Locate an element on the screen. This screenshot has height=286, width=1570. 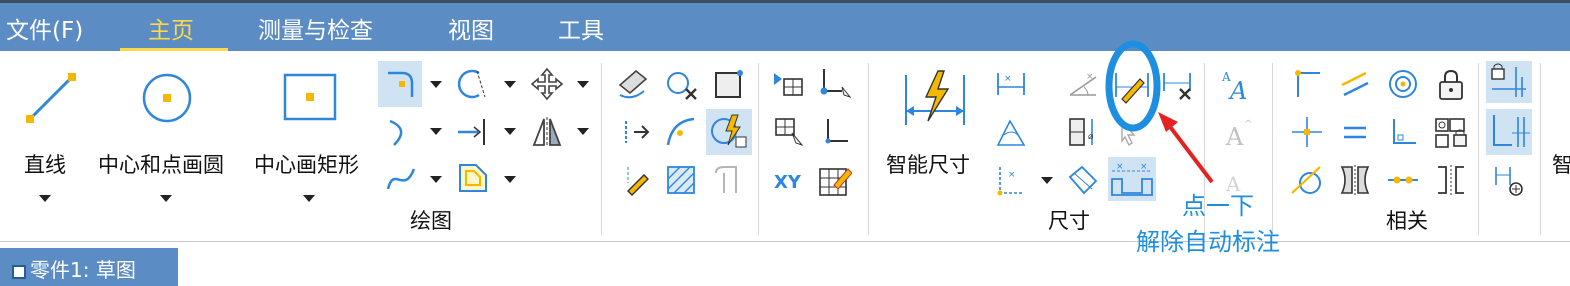
highlight-ellipse is located at coordinates (1133, 86).